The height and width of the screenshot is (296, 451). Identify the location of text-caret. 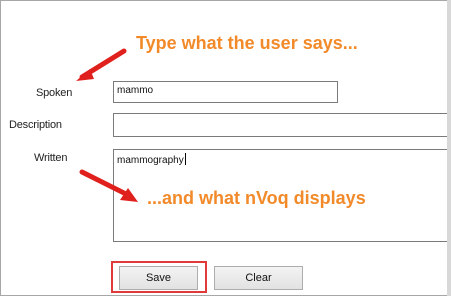
(185, 159).